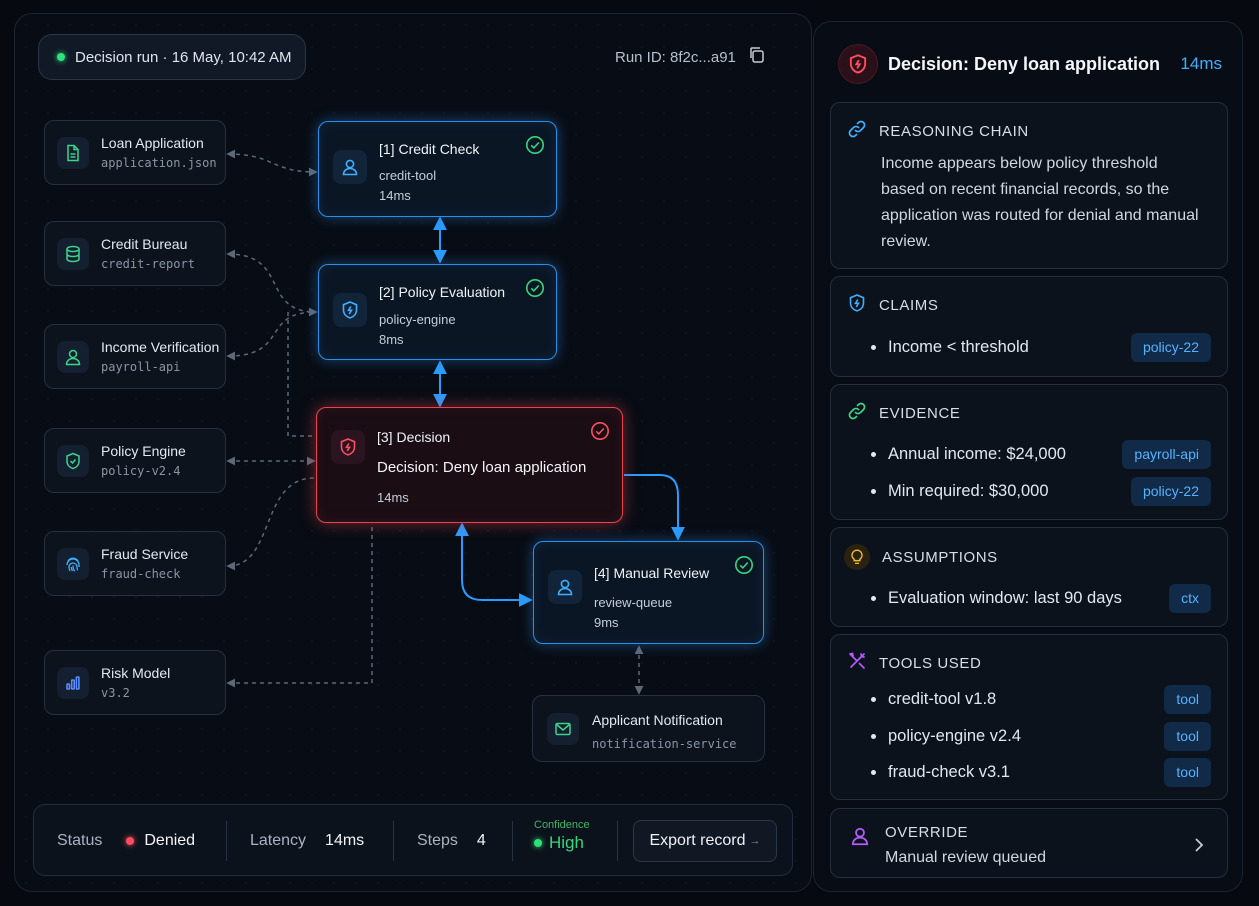 Image resolution: width=1259 pixels, height=906 pixels. Describe the element at coordinates (1166, 454) in the screenshot. I see `source-tag: payroll-api` at that location.